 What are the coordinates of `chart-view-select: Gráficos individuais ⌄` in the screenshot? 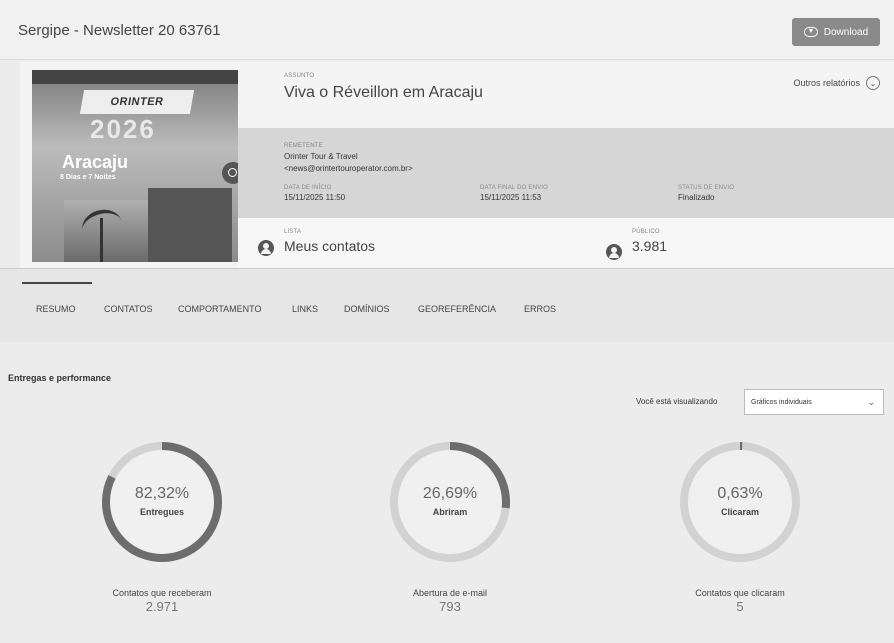 It's located at (814, 402).